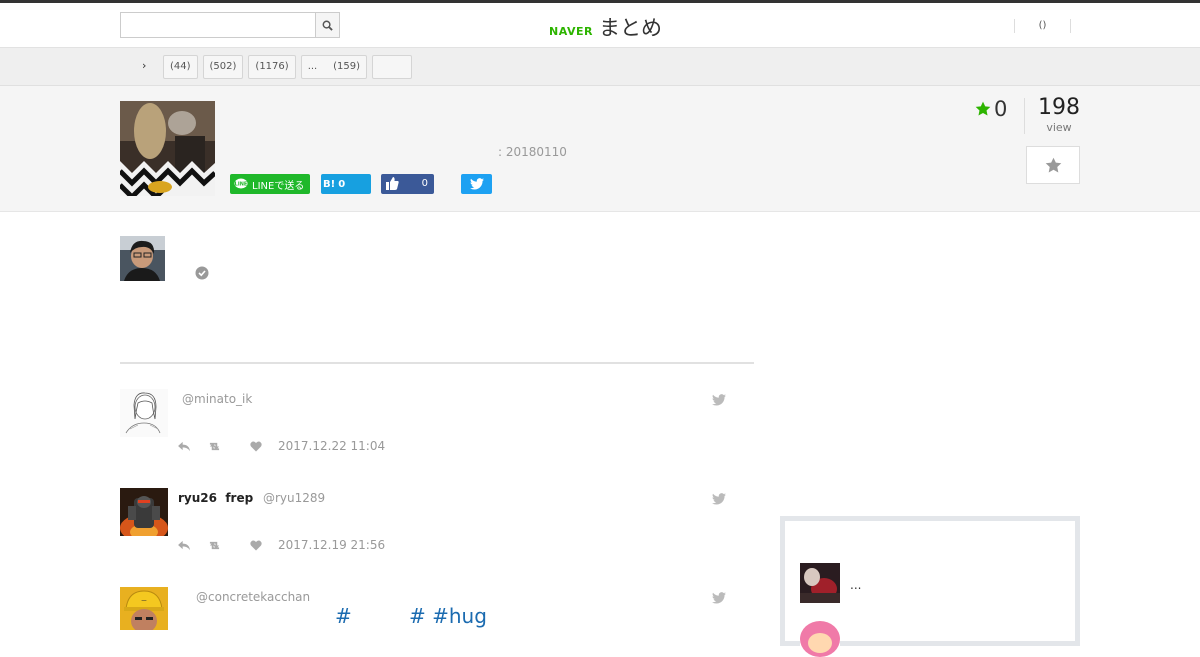  What do you see at coordinates (630, 28) in the screenshot?
I see `logo-title: まとめ` at bounding box center [630, 28].